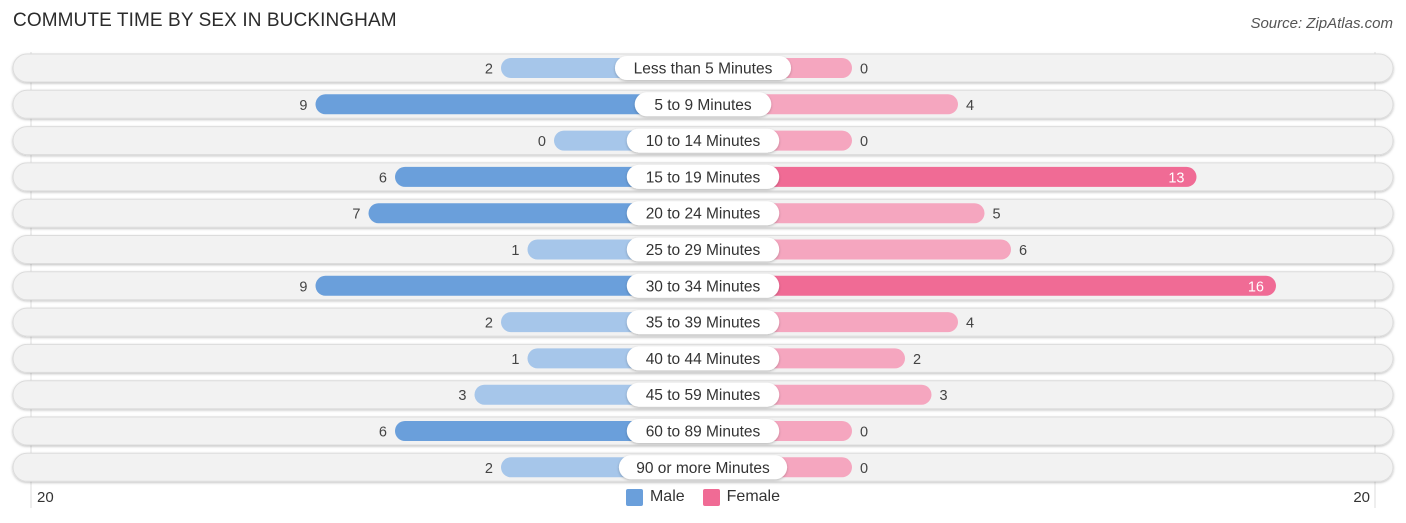  What do you see at coordinates (703, 250) in the screenshot?
I see `category-label: 25 to 29 Minutes` at bounding box center [703, 250].